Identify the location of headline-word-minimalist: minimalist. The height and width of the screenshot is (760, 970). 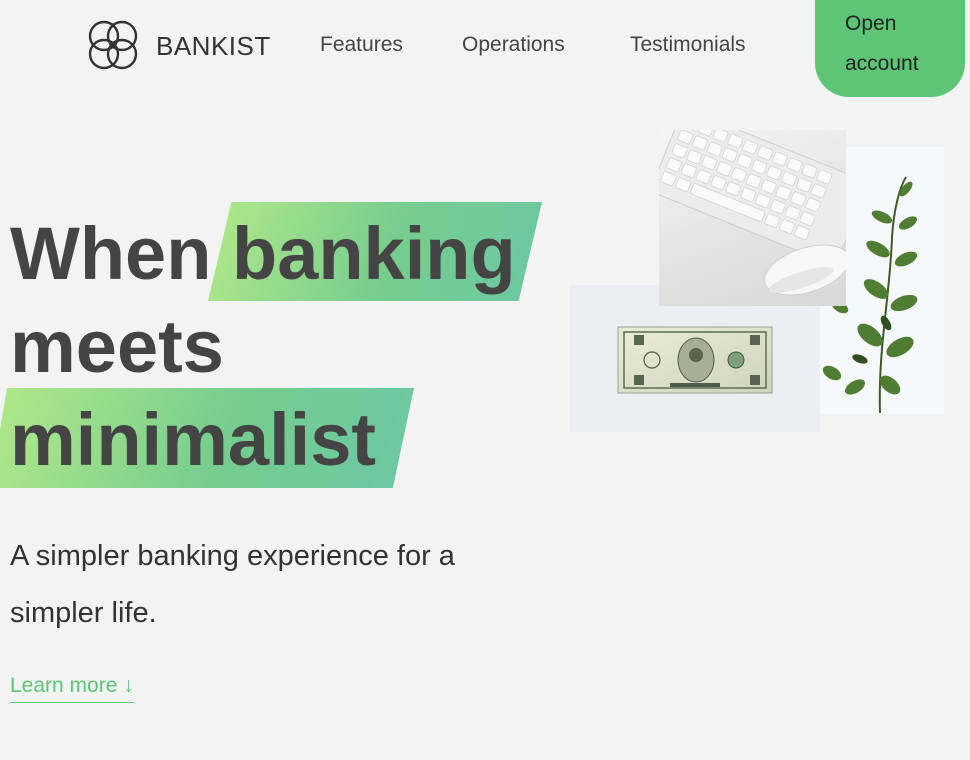
(193, 439).